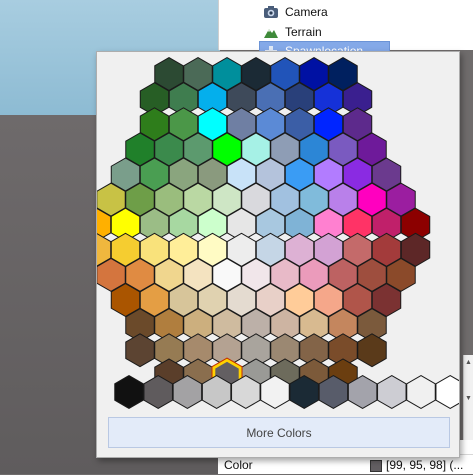 This screenshot has width=473, height=475. I want to click on properties-scrollbar: ▲ ▼, so click(468, 400).